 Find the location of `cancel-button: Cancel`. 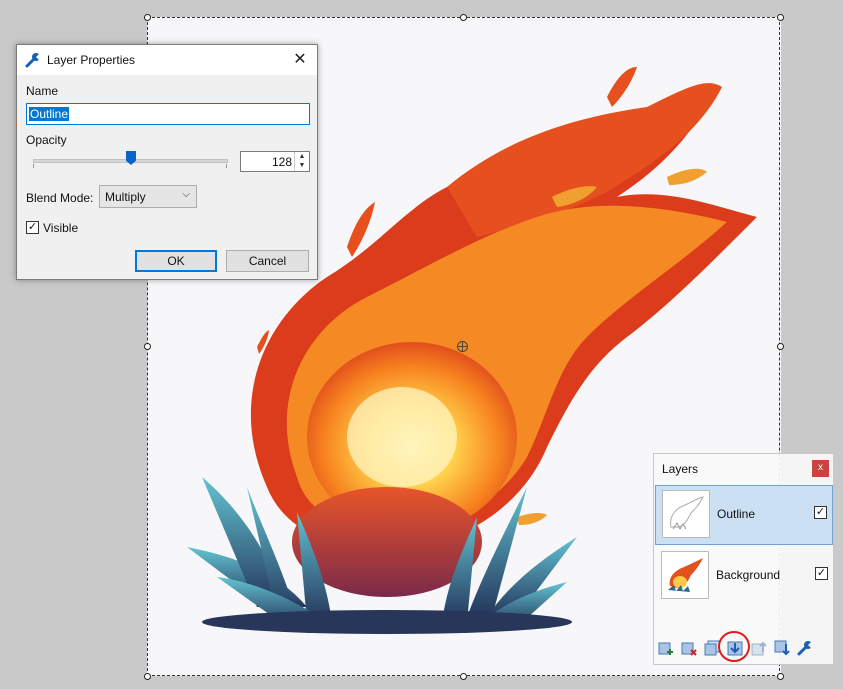

cancel-button: Cancel is located at coordinates (267, 261).